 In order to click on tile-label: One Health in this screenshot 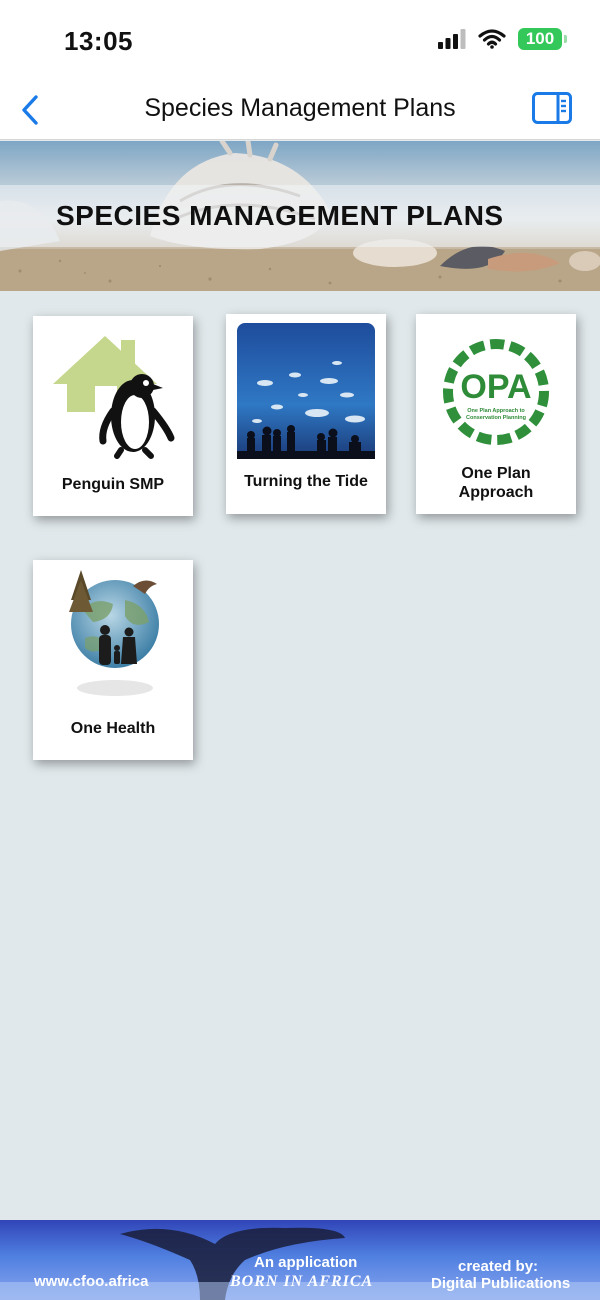, I will do `click(113, 728)`.